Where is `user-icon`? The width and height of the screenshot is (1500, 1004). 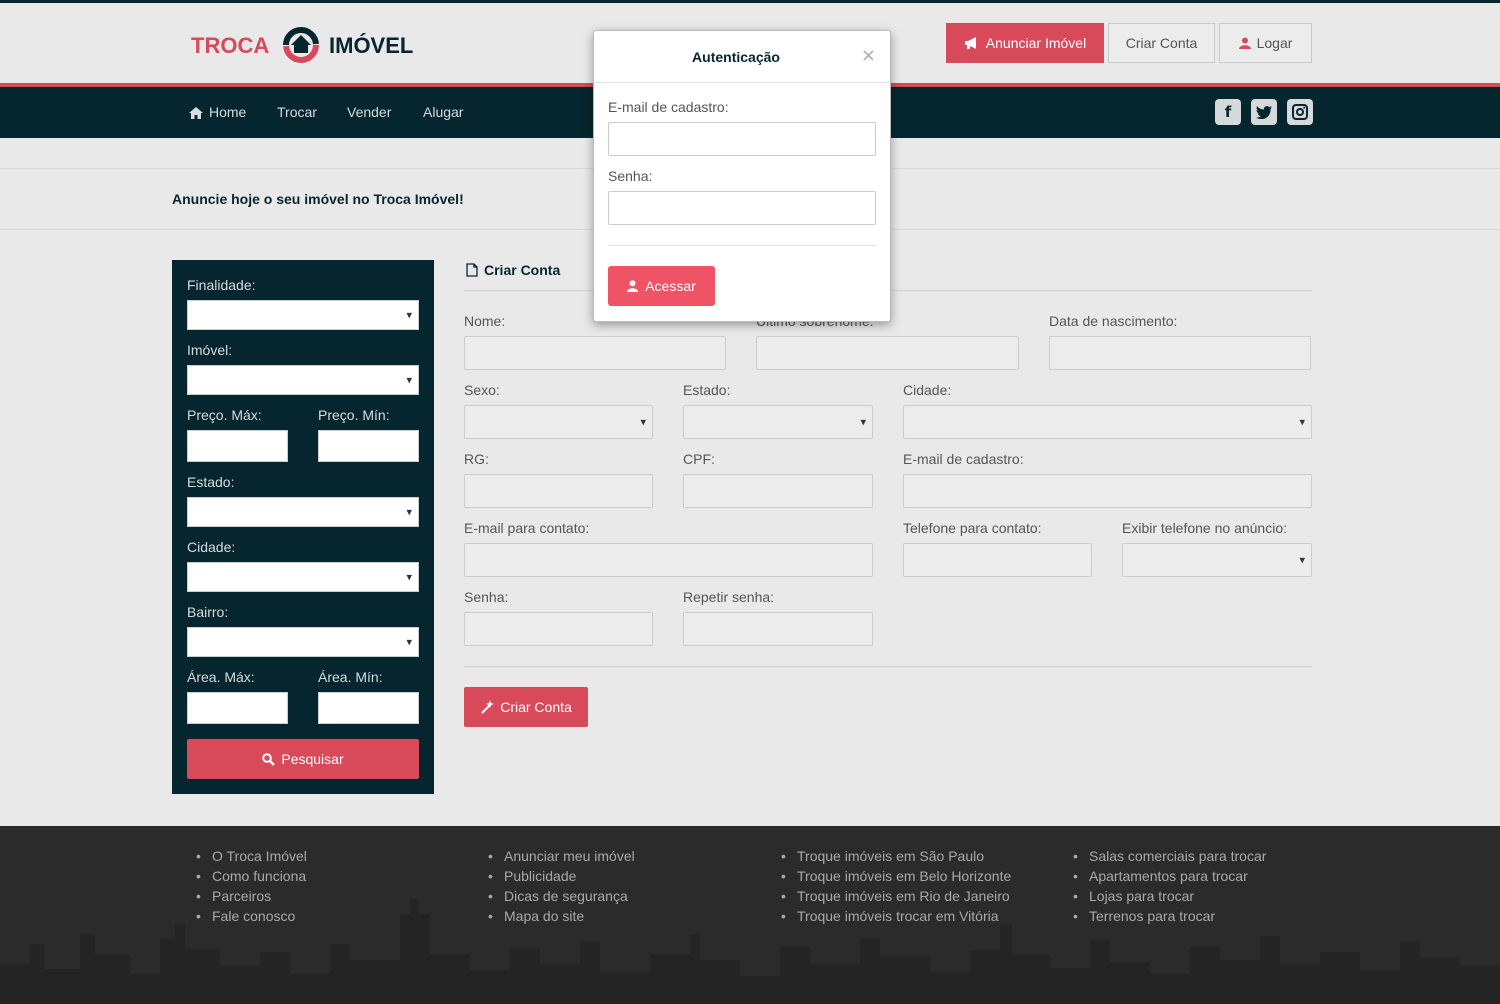
user-icon is located at coordinates (633, 286).